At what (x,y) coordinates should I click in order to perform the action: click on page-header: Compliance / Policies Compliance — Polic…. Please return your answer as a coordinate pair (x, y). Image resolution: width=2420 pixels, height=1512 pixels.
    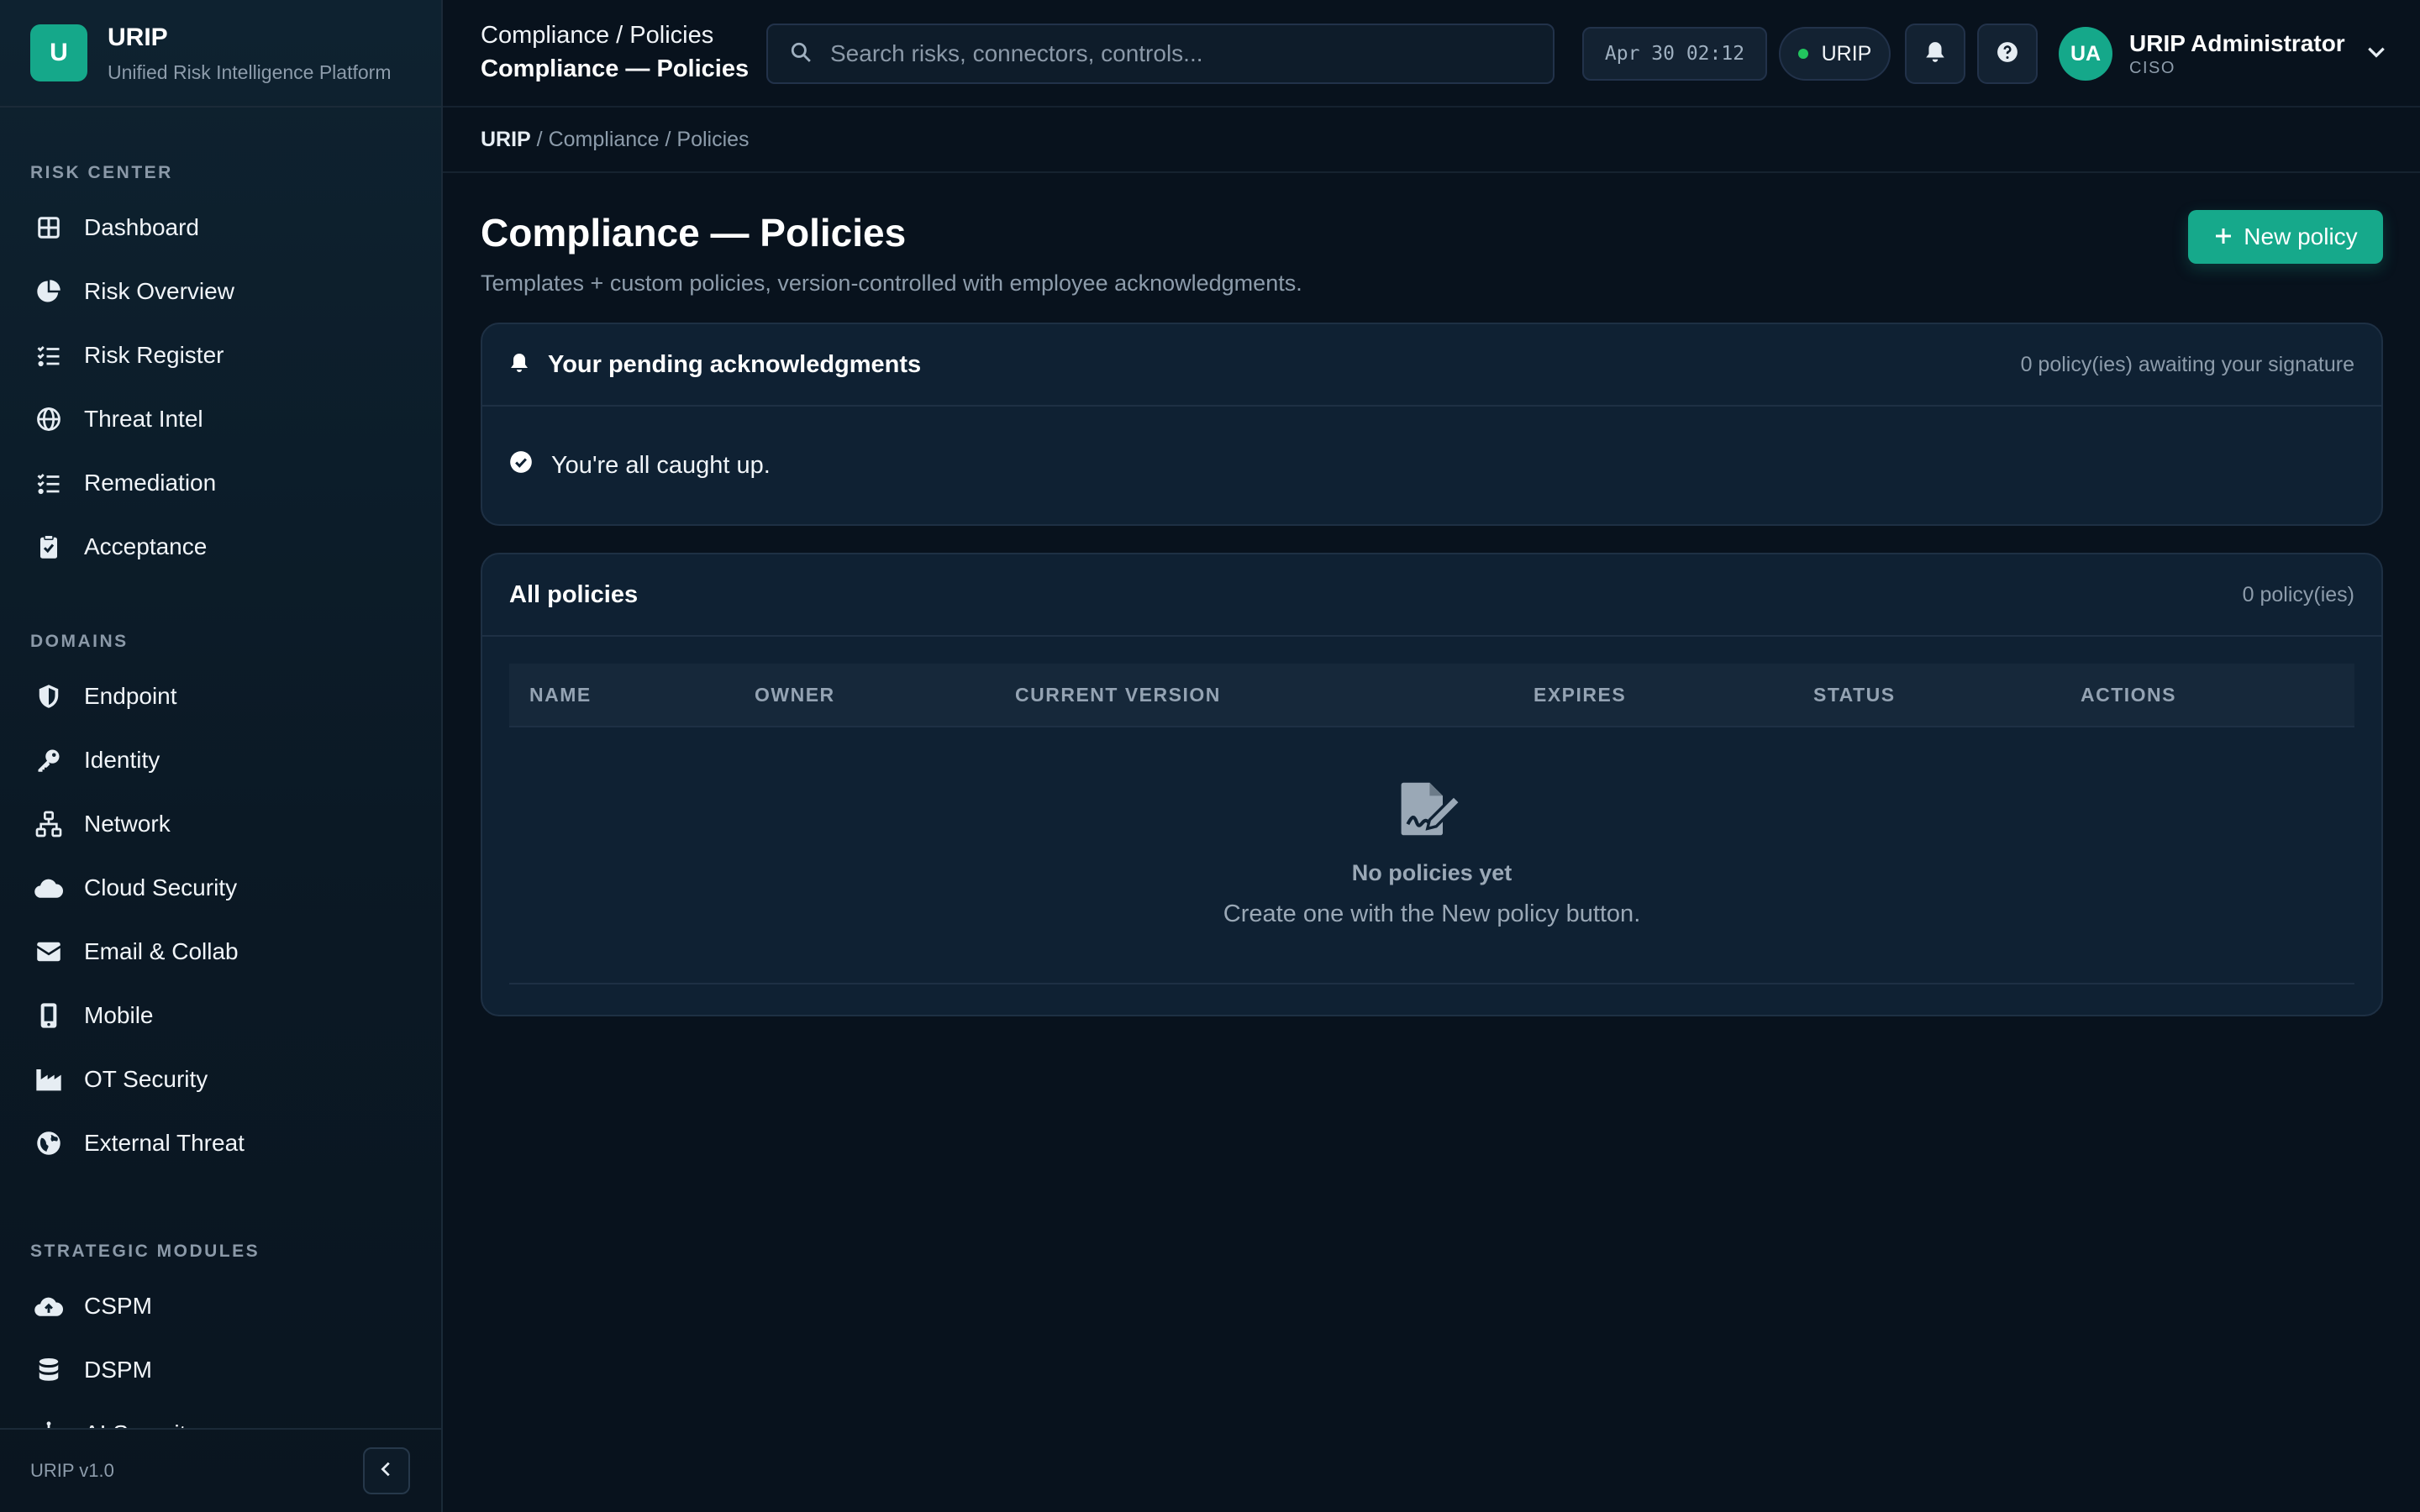
    Looking at the image, I should click on (619, 53).